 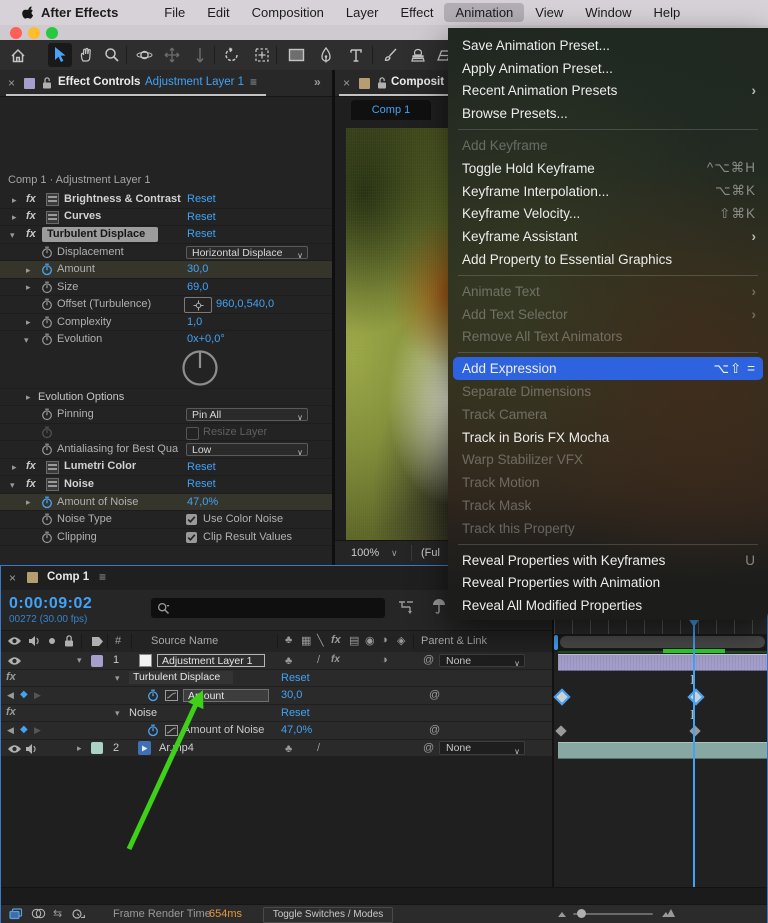 What do you see at coordinates (166, 287) in the screenshot?
I see `property-row-size: ▸ Size 69,0` at bounding box center [166, 287].